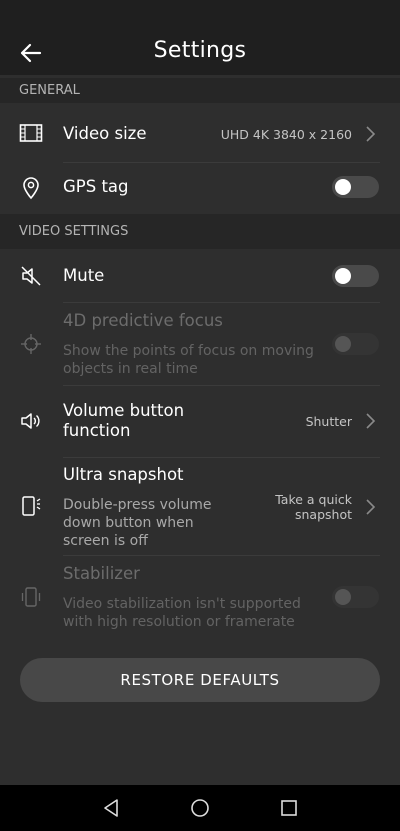 The width and height of the screenshot is (400, 831). What do you see at coordinates (200, 90) in the screenshot?
I see `section-header-general: GENERAL` at bounding box center [200, 90].